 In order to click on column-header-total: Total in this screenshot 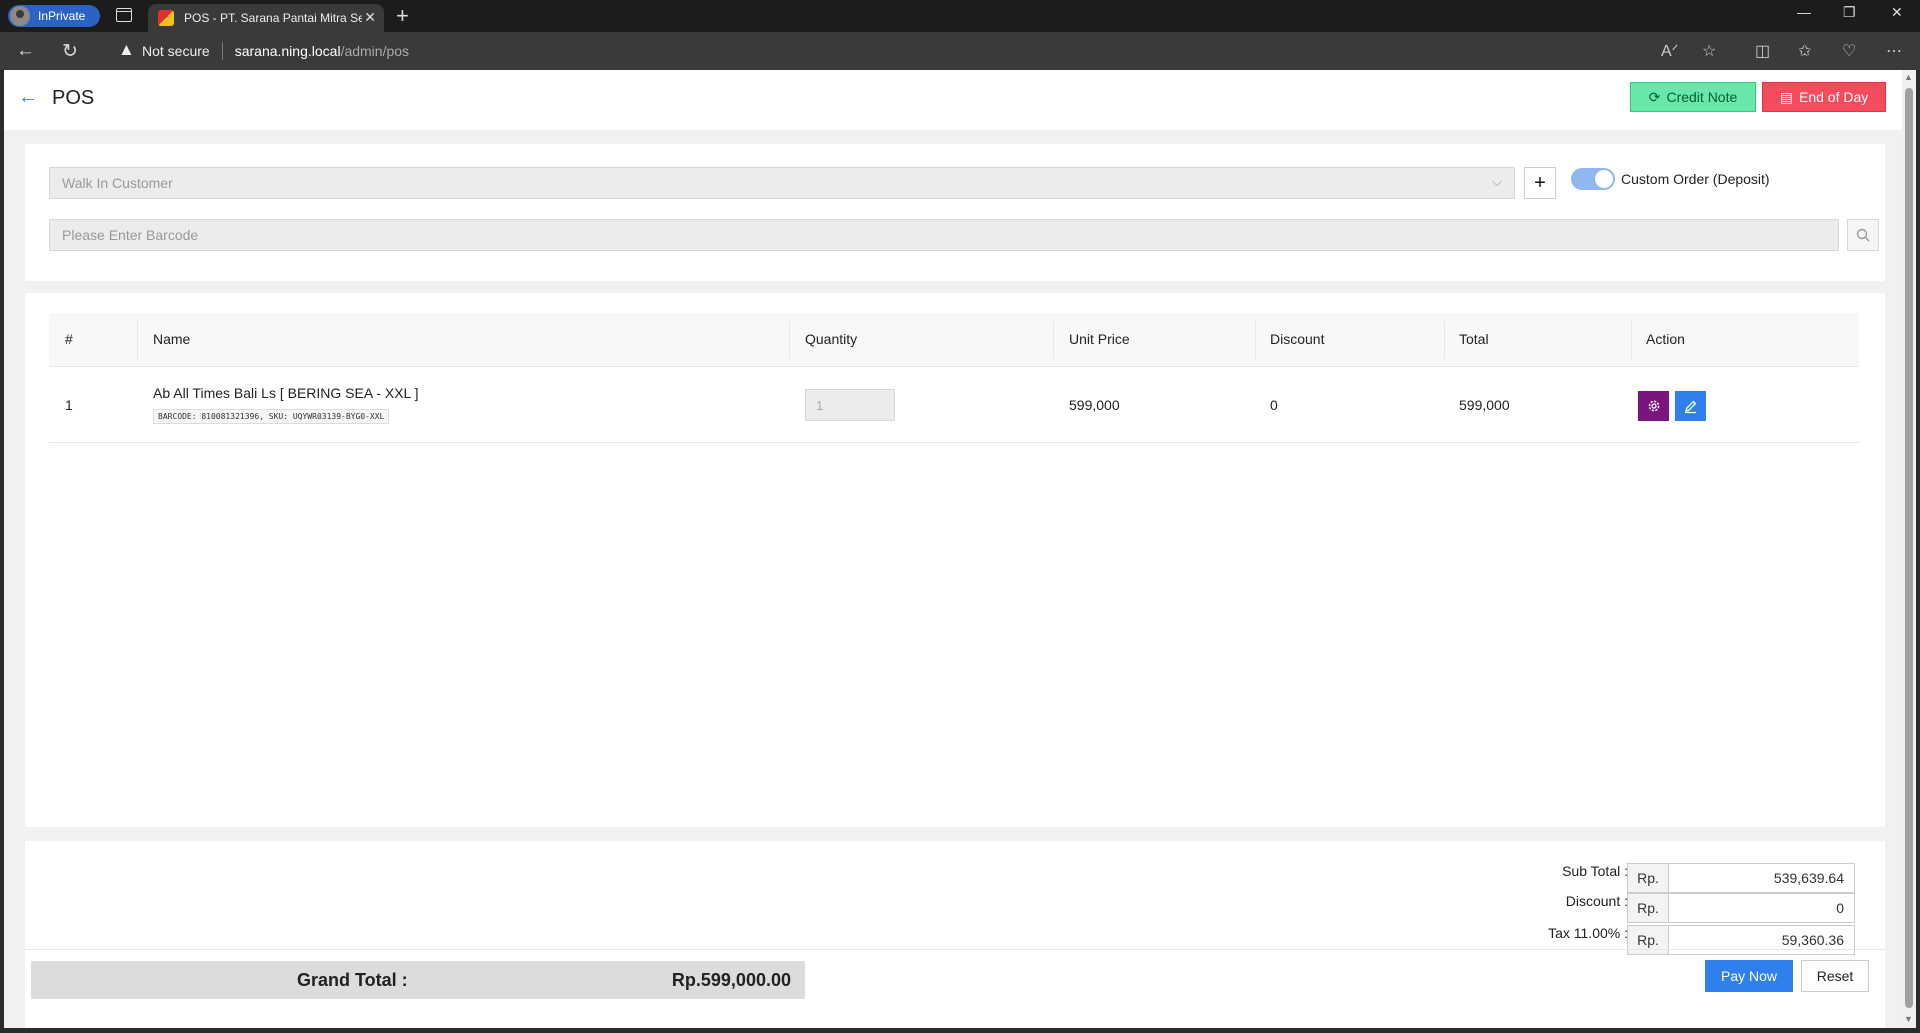, I will do `click(1474, 339)`.